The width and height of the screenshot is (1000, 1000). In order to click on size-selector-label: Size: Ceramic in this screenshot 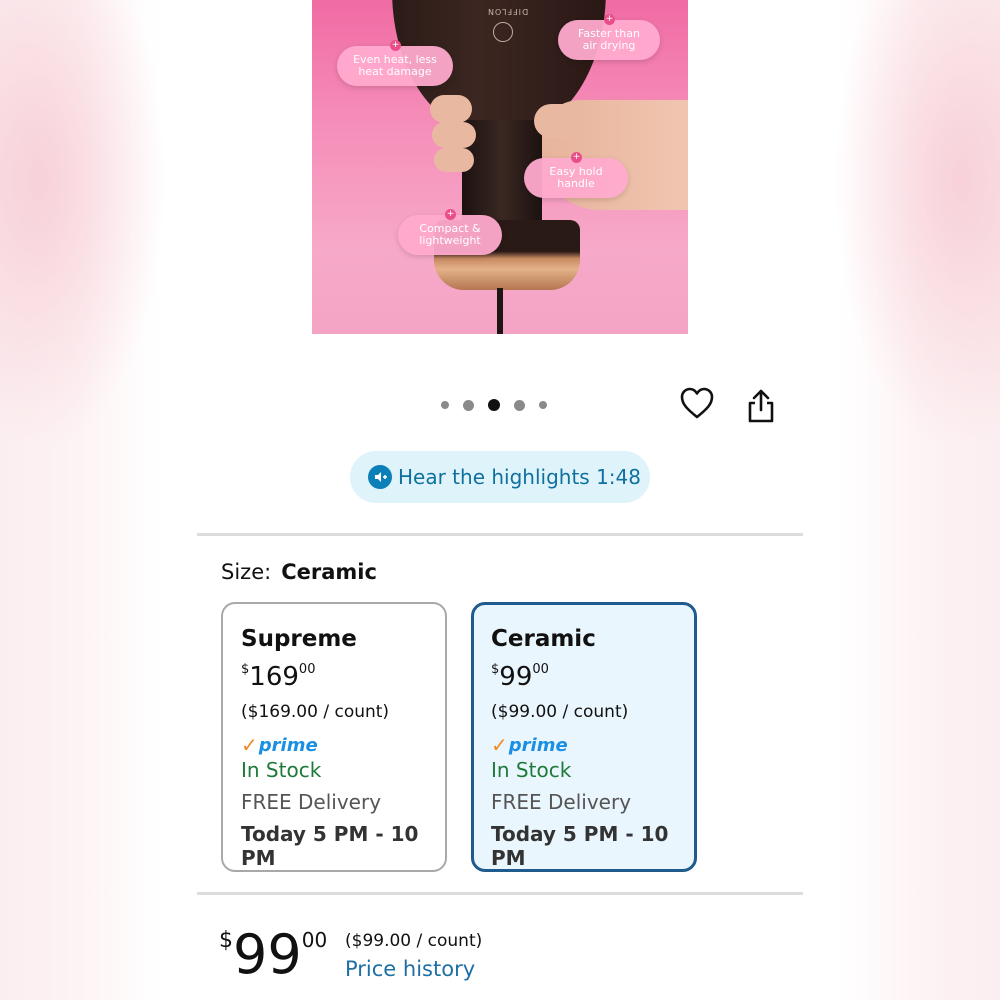, I will do `click(299, 572)`.